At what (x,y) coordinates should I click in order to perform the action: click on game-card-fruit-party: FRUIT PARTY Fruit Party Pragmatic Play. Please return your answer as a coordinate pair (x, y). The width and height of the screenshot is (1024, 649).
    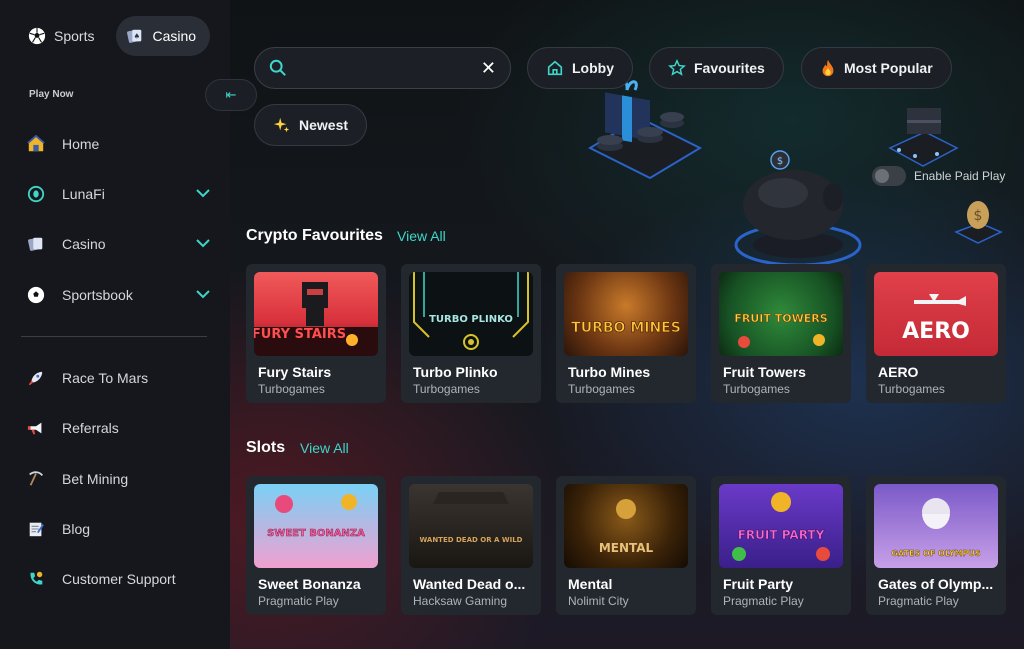
    Looking at the image, I should click on (781, 545).